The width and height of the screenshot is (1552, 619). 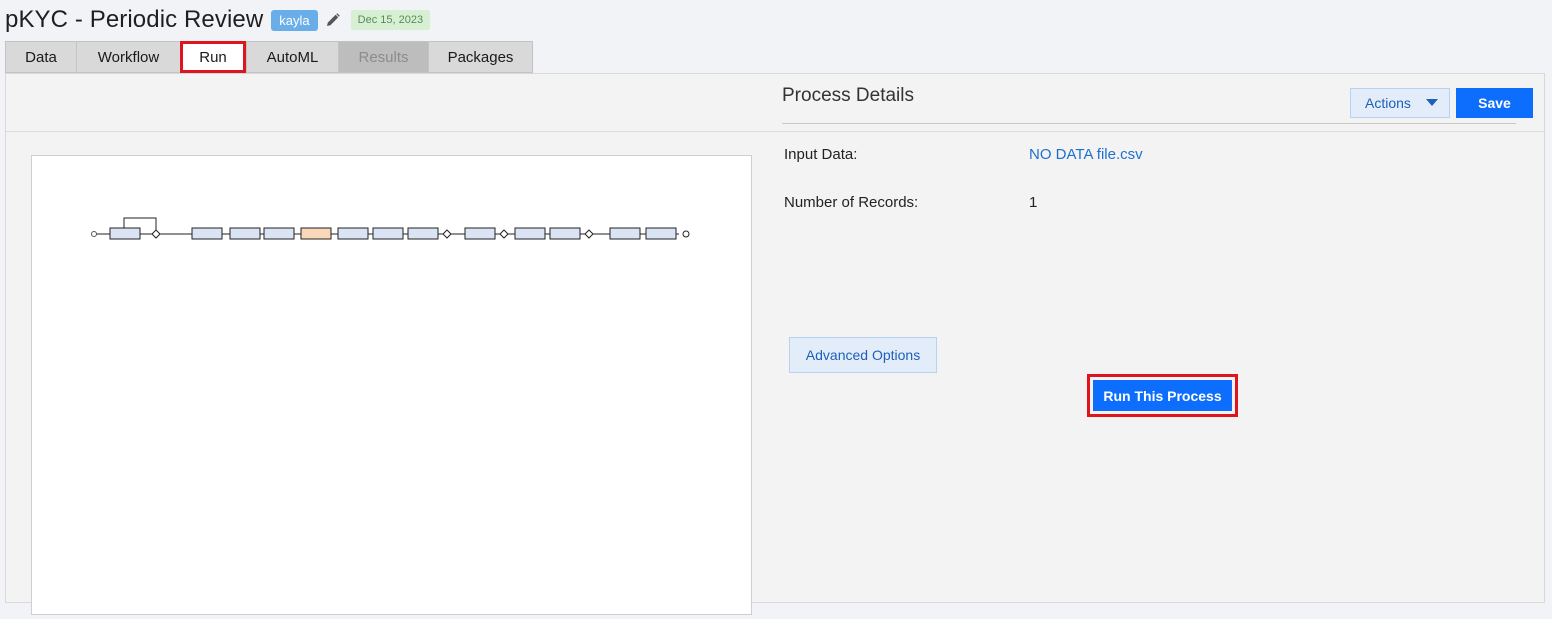 What do you see at coordinates (333, 20) in the screenshot?
I see `pencil-icon` at bounding box center [333, 20].